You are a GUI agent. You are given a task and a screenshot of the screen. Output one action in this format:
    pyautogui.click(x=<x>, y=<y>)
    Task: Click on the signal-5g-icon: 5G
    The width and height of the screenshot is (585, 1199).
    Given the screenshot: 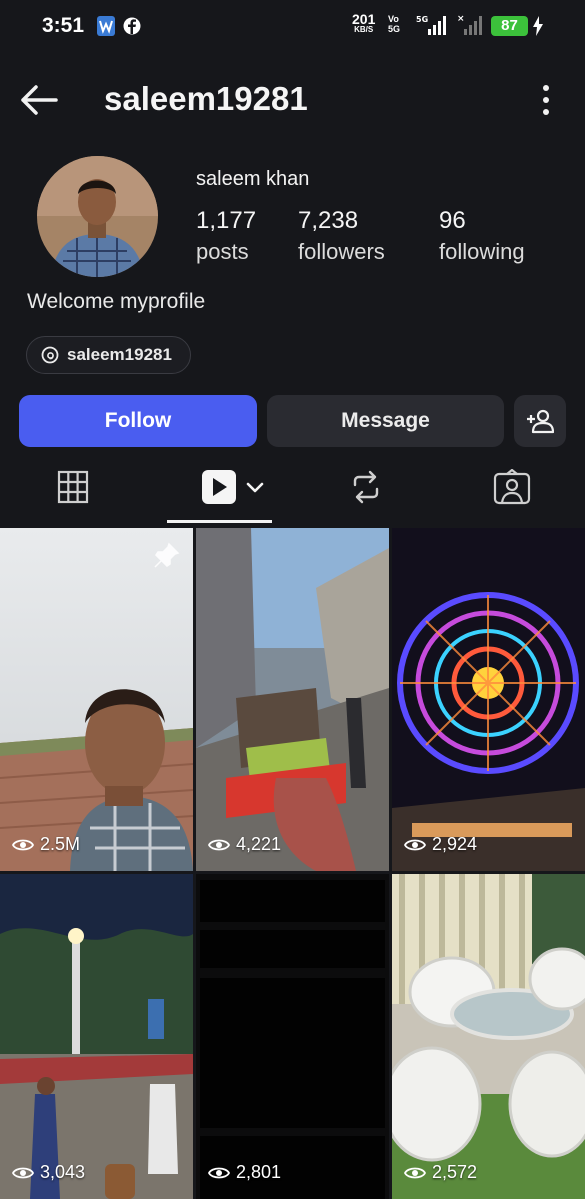 What is the action you would take?
    pyautogui.click(x=432, y=24)
    